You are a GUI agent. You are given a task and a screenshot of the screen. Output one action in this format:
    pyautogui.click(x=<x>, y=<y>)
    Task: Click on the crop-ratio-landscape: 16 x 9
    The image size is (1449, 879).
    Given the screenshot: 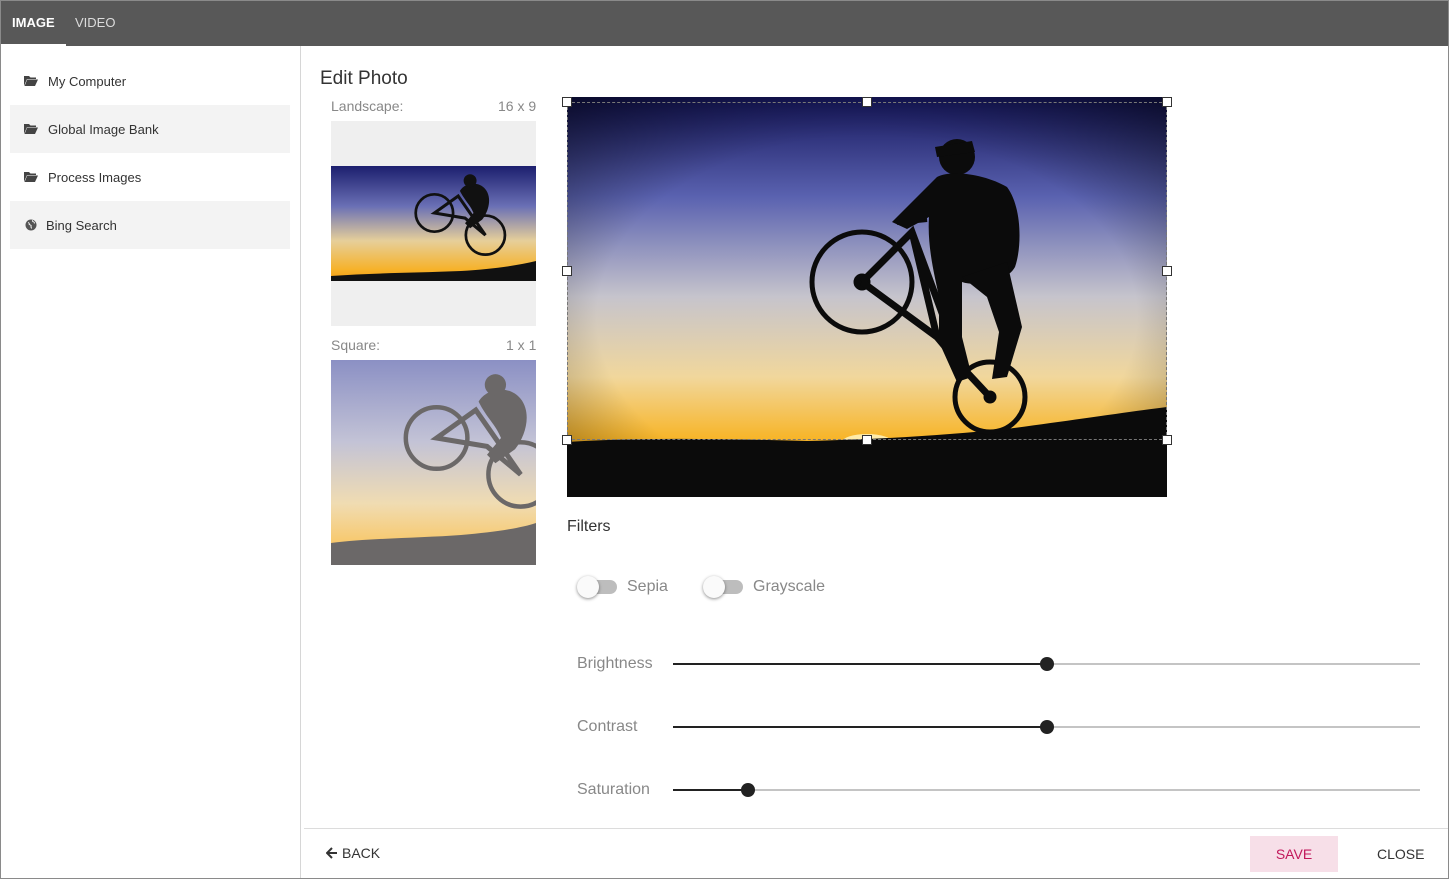 What is the action you would take?
    pyautogui.click(x=517, y=106)
    